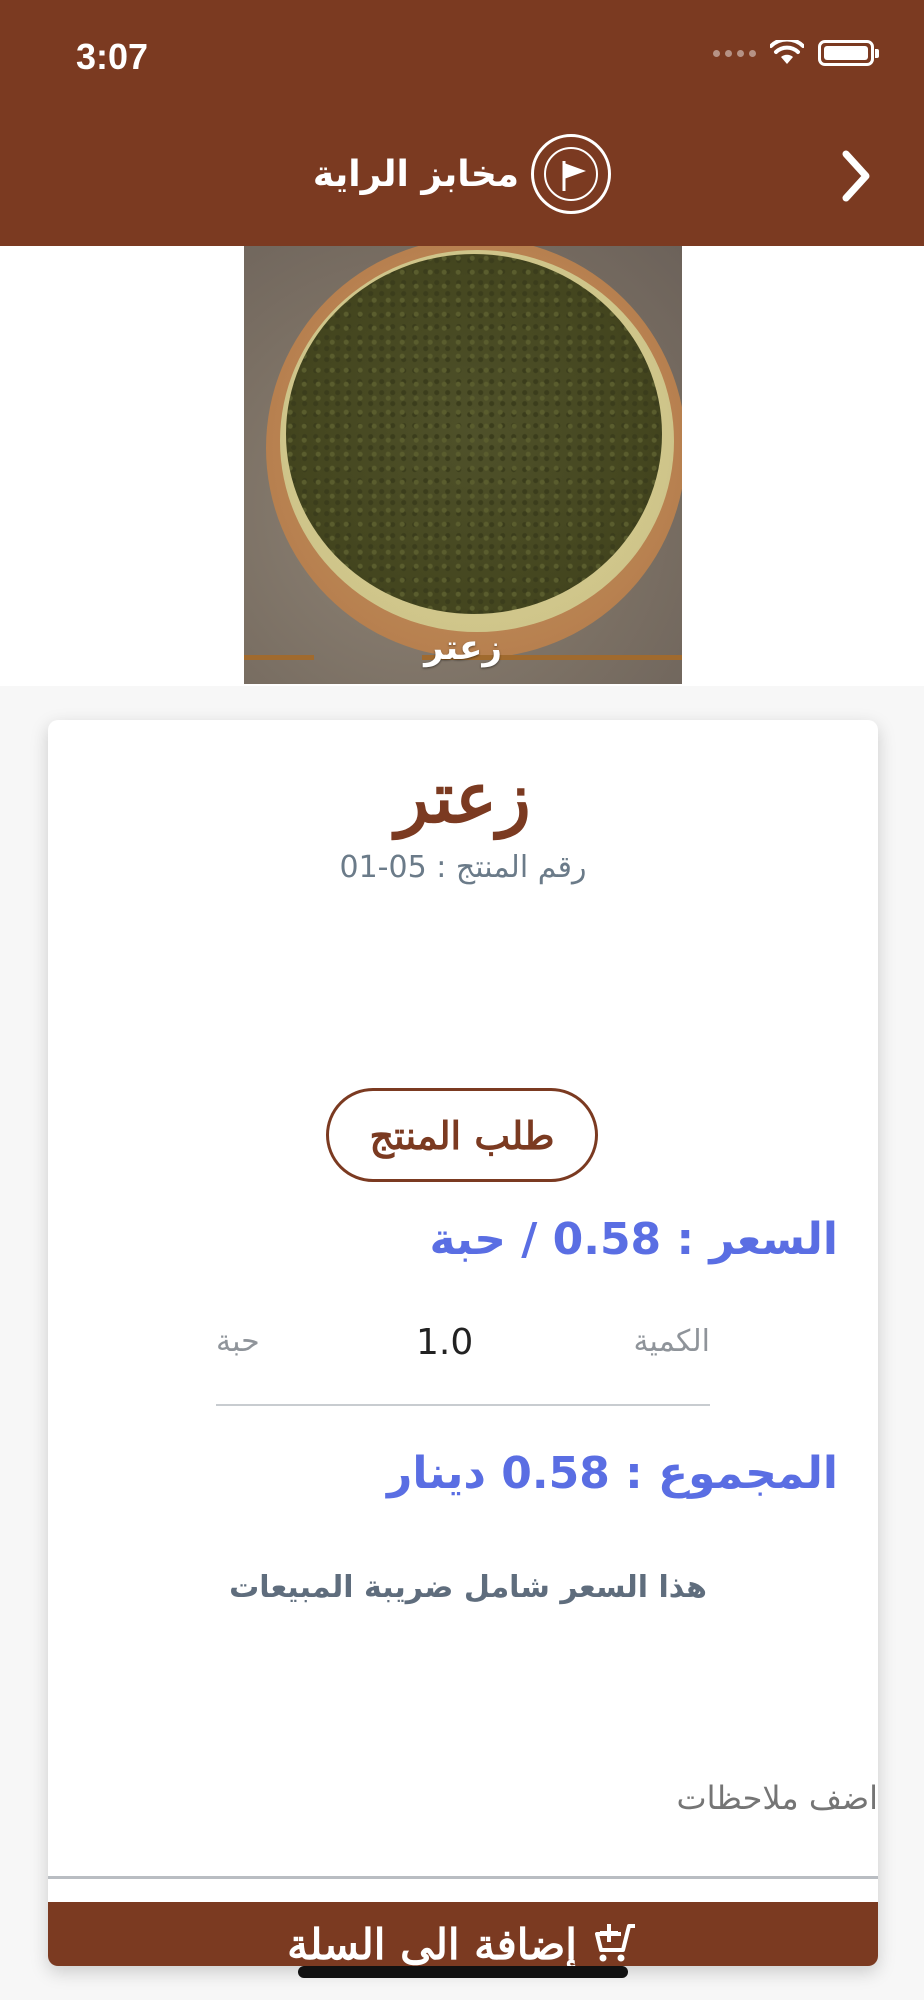 The image size is (924, 2000). Describe the element at coordinates (238, 1341) in the screenshot. I see `quantity-unit: حبة` at that location.